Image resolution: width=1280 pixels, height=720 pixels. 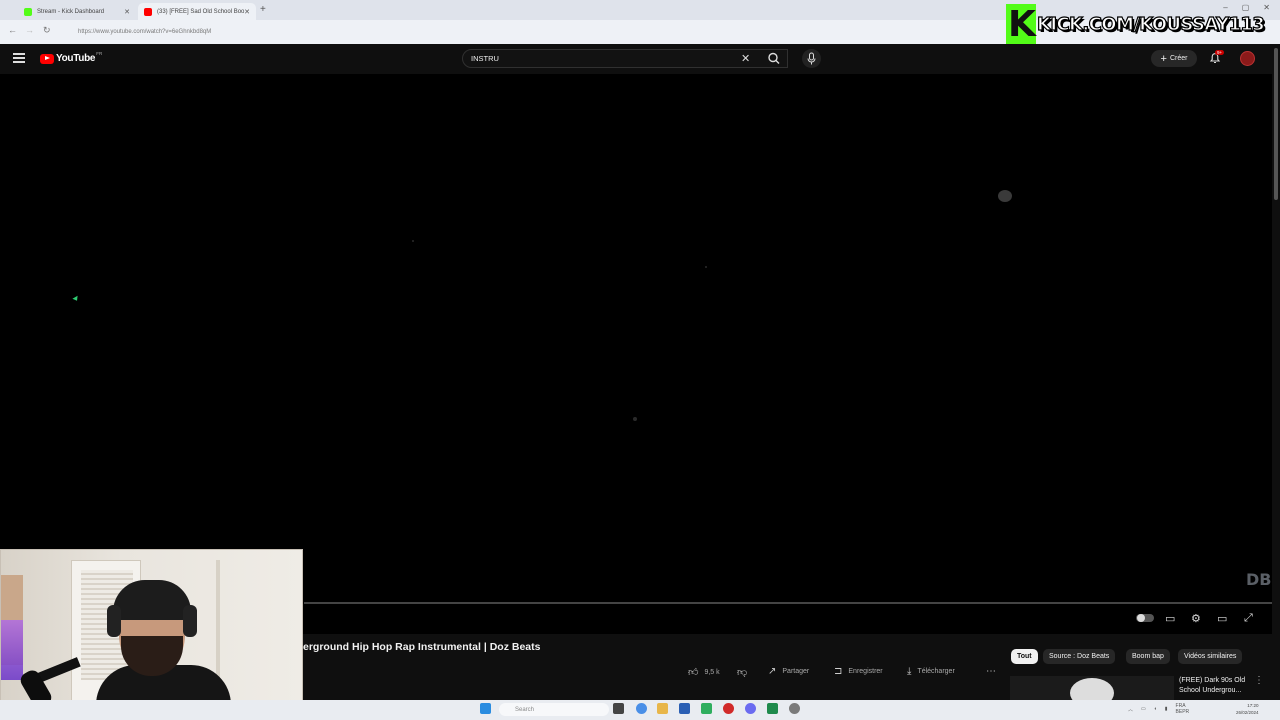 I want to click on system-tray: ︿ ▭ ◖ ▮ FRA BEPR, so click(x=1158, y=709).